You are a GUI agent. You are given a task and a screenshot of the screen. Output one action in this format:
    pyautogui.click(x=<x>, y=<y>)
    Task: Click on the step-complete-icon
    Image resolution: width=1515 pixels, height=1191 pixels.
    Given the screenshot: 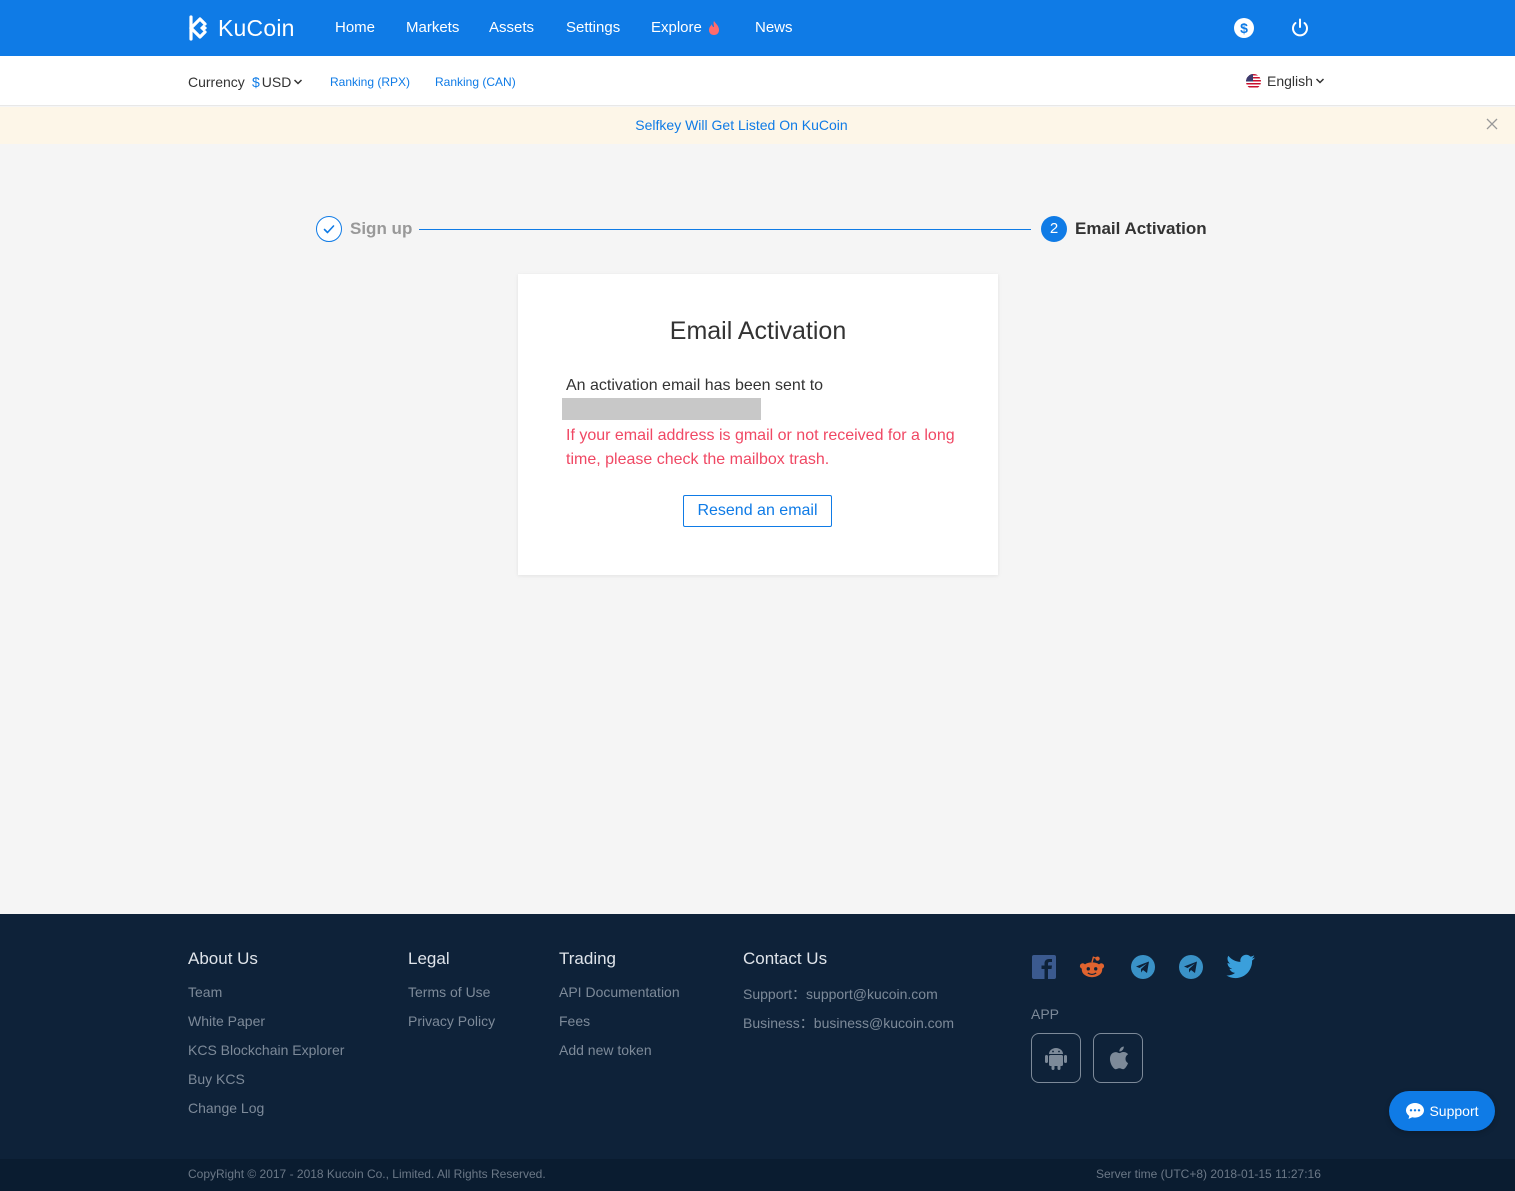 What is the action you would take?
    pyautogui.click(x=329, y=229)
    